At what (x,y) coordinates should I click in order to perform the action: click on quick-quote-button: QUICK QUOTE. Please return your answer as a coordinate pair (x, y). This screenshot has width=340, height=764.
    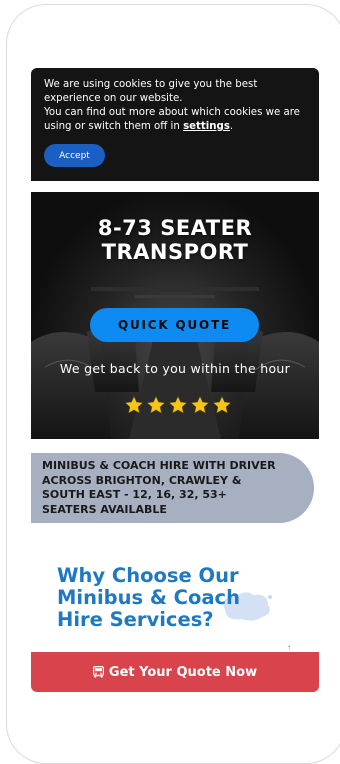
    Looking at the image, I should click on (174, 325).